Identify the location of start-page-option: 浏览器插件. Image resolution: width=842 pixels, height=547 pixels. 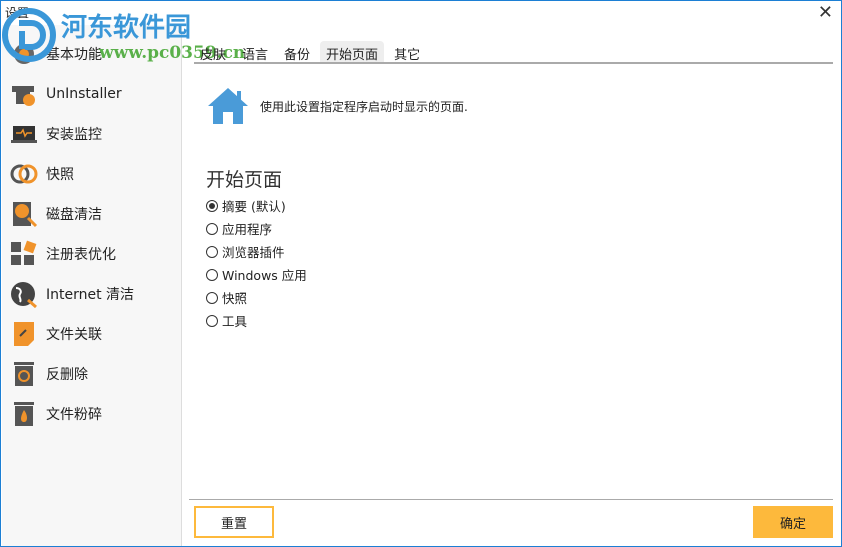
(245, 251).